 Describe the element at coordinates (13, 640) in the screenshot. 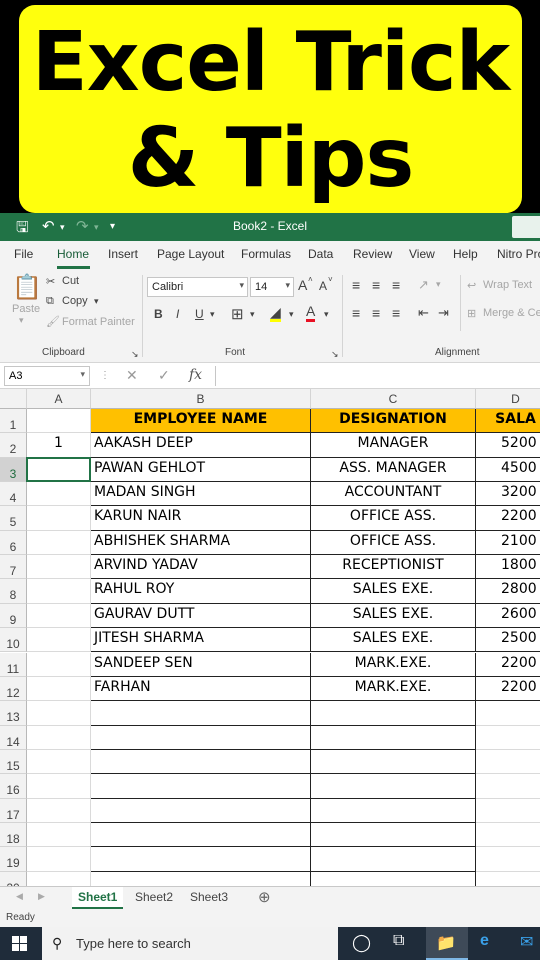

I see `row-header-10: 10` at that location.